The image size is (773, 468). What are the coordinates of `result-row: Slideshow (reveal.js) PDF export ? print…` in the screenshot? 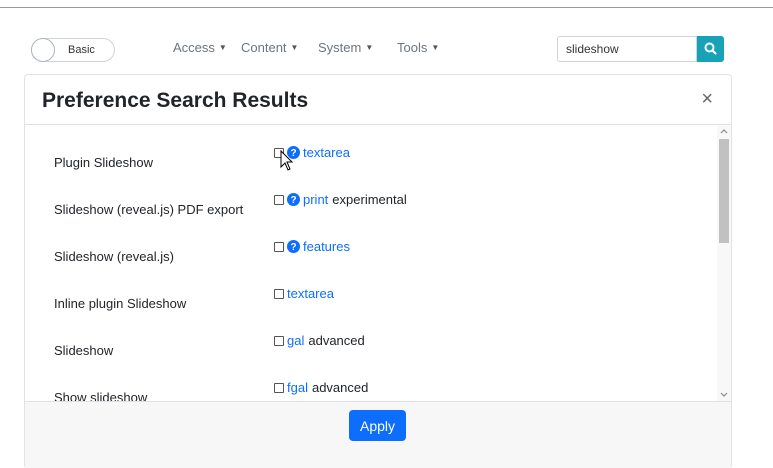 It's located at (371, 207).